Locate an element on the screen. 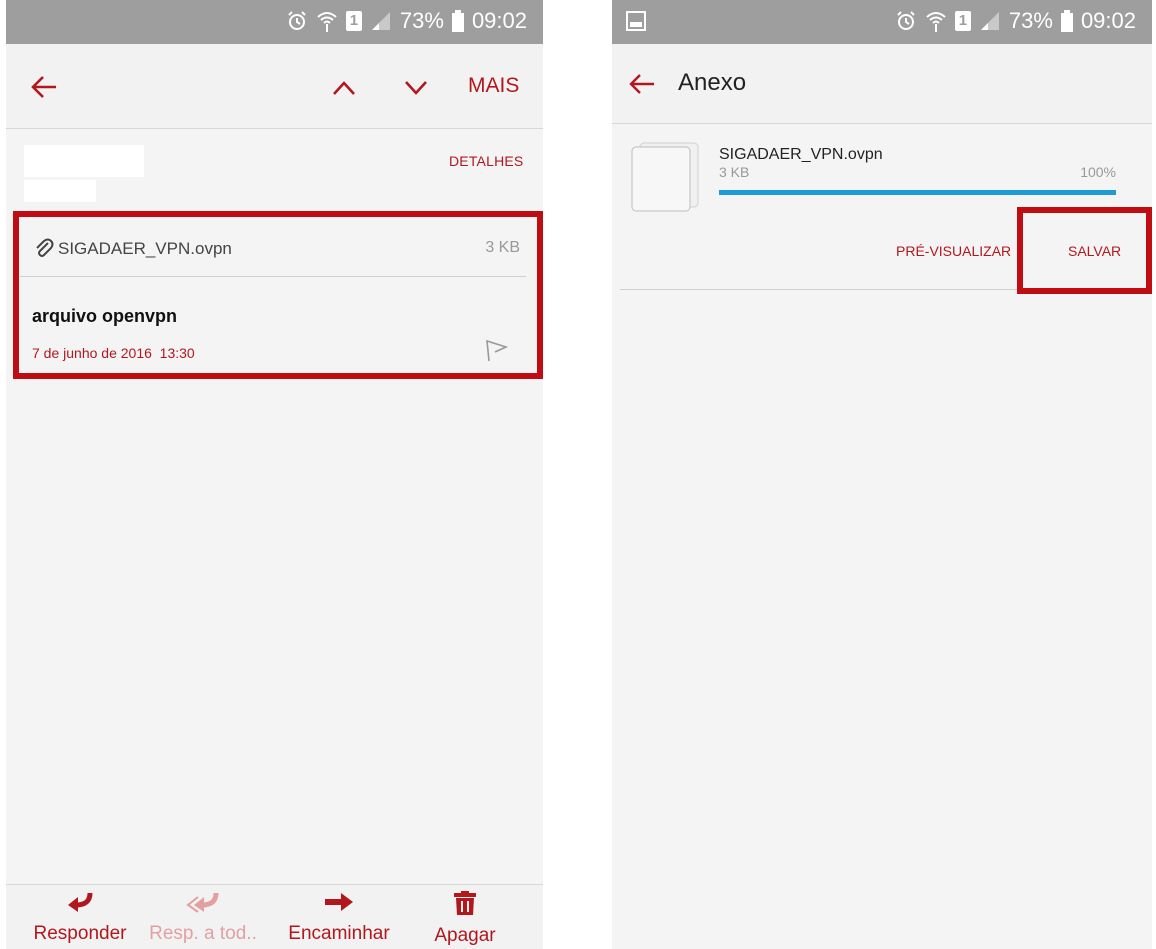 Image resolution: width=1156 pixels, height=949 pixels. forward-button: Encaminhar is located at coordinates (339, 918).